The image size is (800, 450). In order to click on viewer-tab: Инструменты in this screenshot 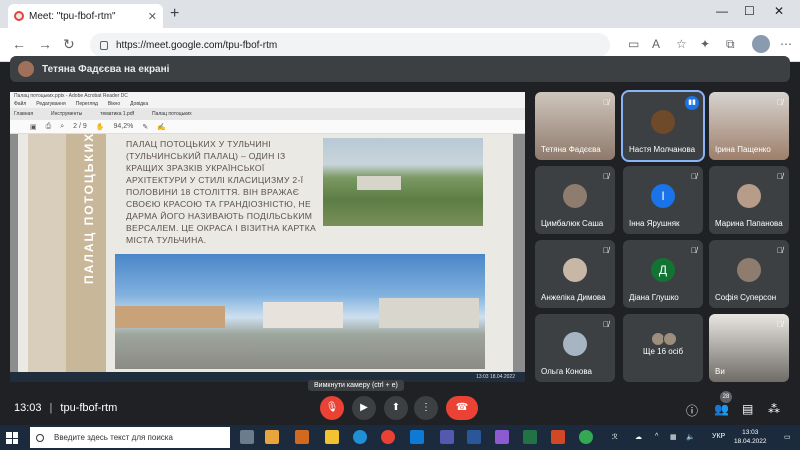, I will do `click(66, 114)`.